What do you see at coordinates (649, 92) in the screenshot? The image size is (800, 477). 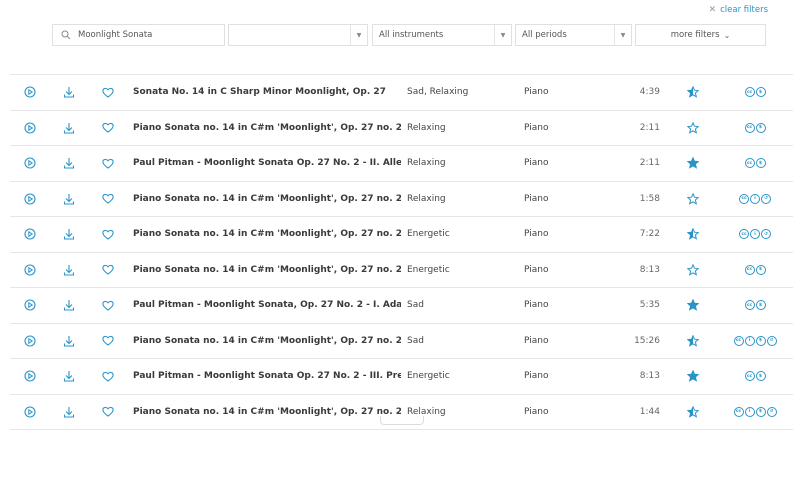 I see `track-duration: 4:39` at bounding box center [649, 92].